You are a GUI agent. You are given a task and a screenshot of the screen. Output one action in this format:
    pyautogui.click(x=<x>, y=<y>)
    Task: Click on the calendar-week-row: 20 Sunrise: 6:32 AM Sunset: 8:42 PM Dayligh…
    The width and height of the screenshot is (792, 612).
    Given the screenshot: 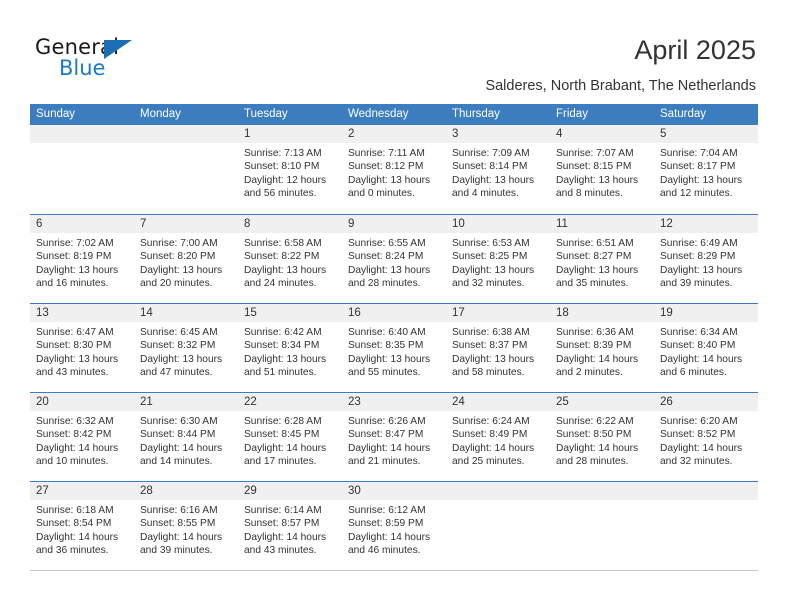 What is the action you would take?
    pyautogui.click(x=394, y=436)
    